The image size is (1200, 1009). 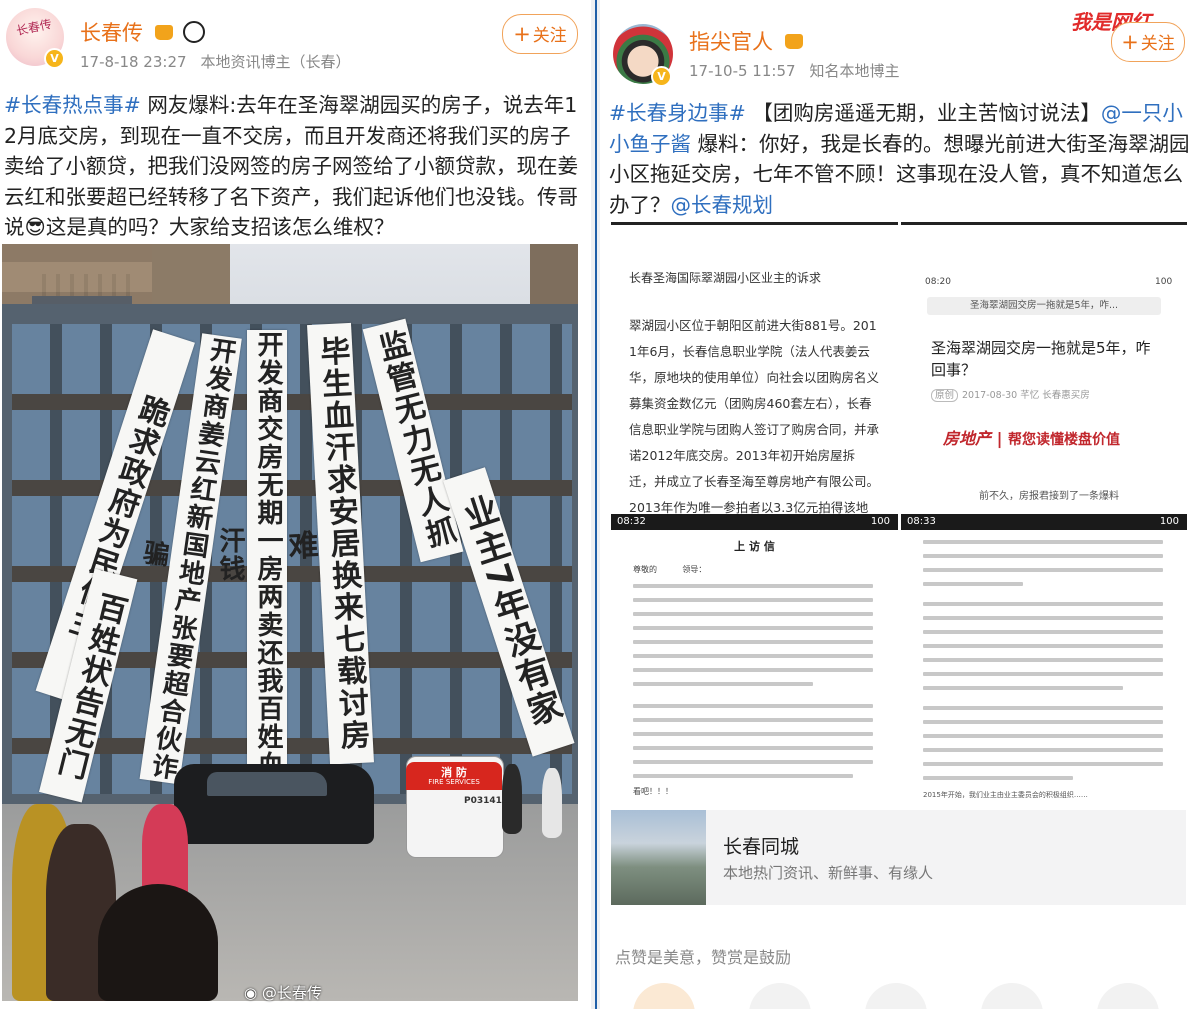 I want to click on post-meta: 17-10-5 11:57 知名本地博主, so click(x=801, y=70).